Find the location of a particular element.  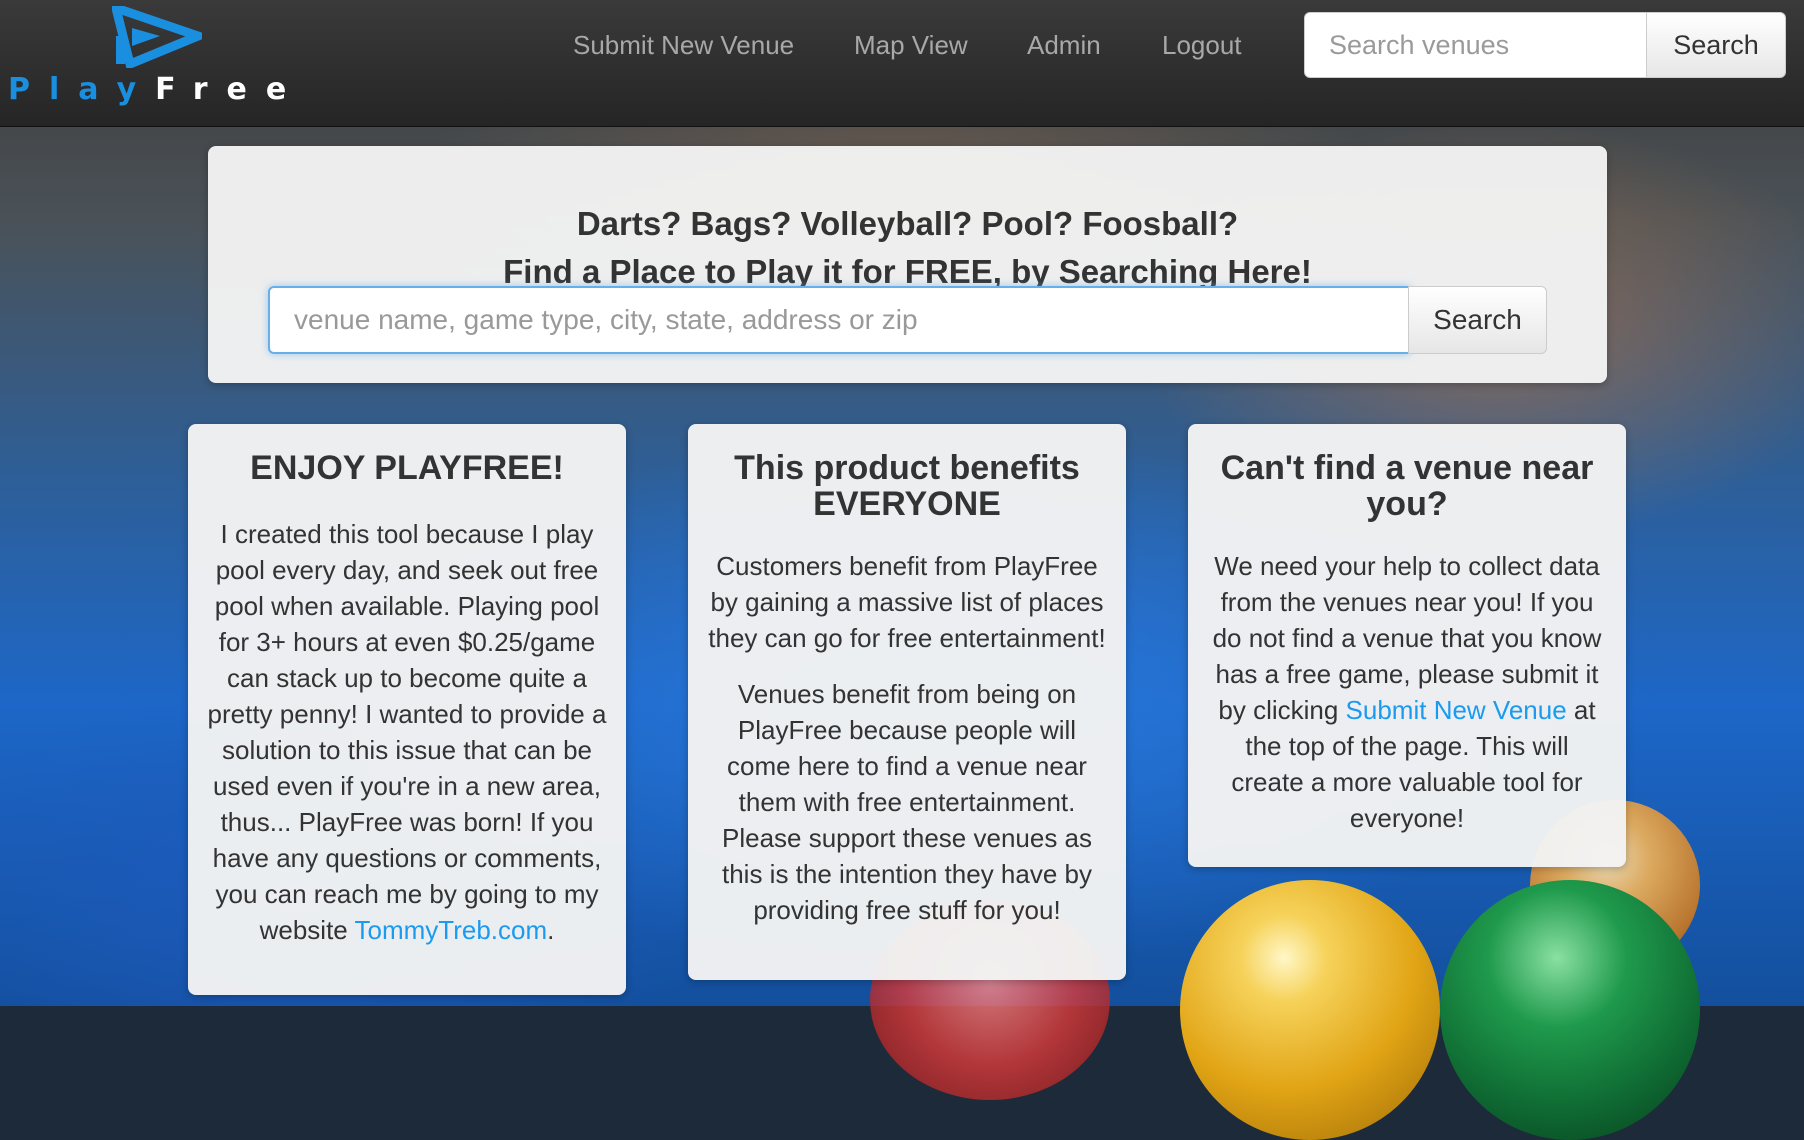

hero-search-button: Search is located at coordinates (1477, 320).